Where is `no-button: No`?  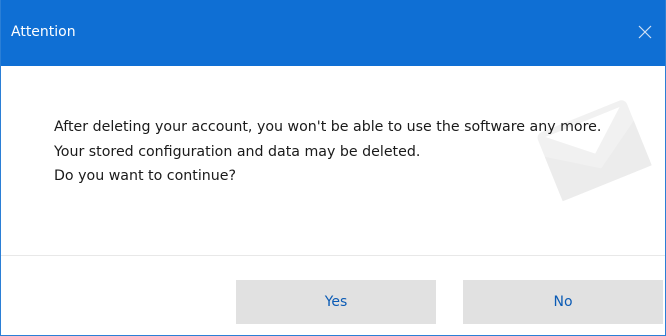
no-button: No is located at coordinates (563, 302).